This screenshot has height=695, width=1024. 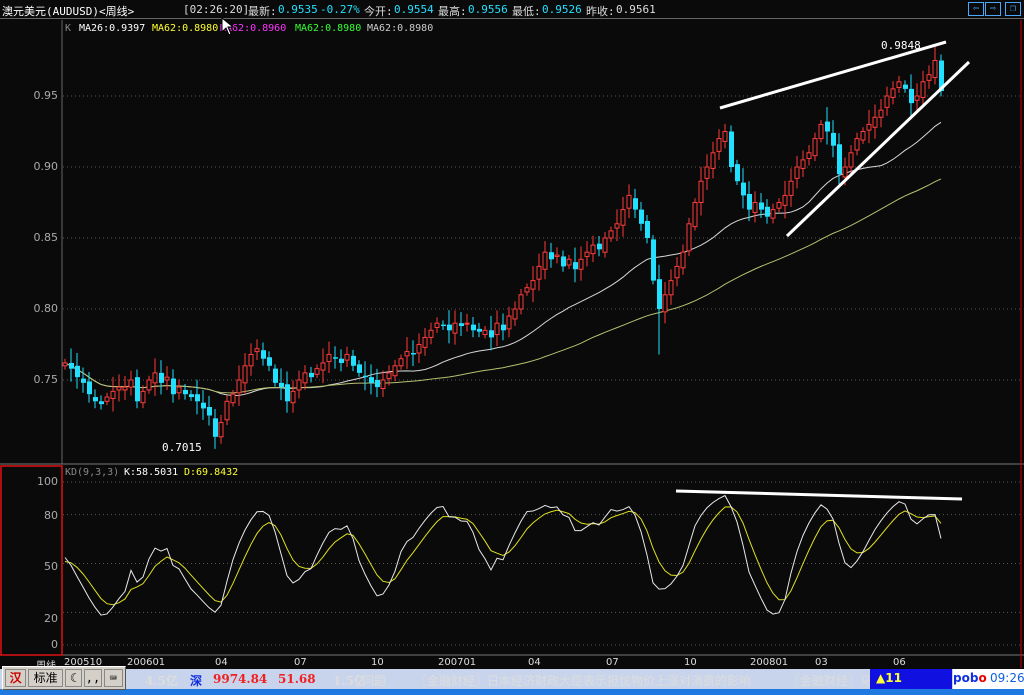 I want to click on price-tick: 0.85, so click(x=46, y=237).